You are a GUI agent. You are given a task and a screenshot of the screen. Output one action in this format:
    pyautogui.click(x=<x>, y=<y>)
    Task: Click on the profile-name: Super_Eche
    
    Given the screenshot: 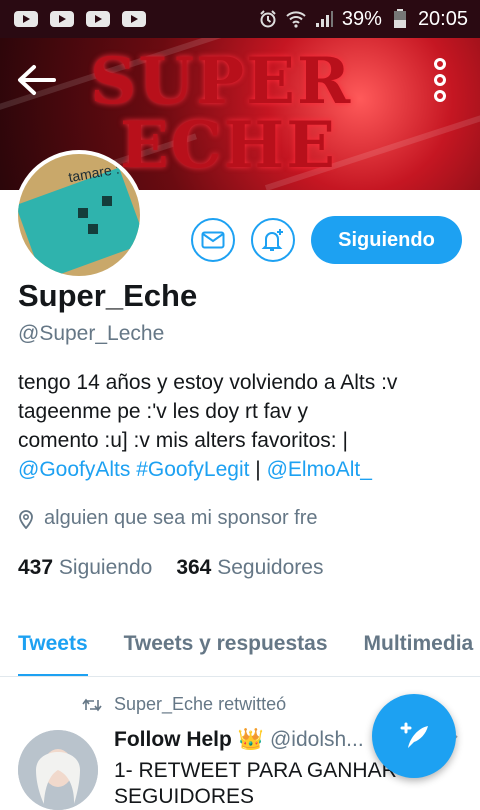 What is the action you would take?
    pyautogui.click(x=108, y=295)
    